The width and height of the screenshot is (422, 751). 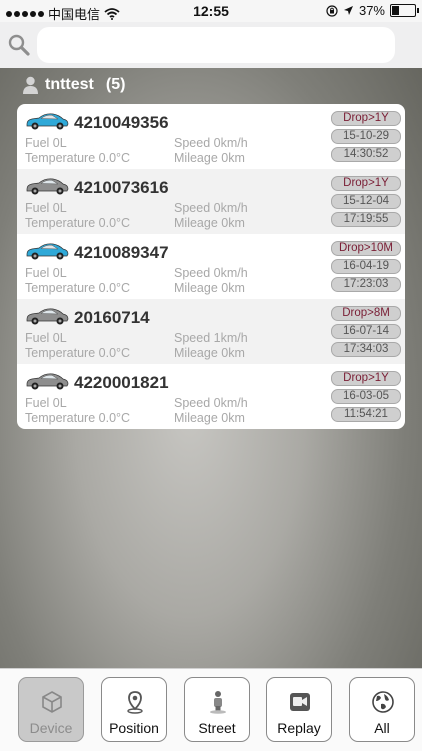 What do you see at coordinates (30, 85) in the screenshot?
I see `user-icon` at bounding box center [30, 85].